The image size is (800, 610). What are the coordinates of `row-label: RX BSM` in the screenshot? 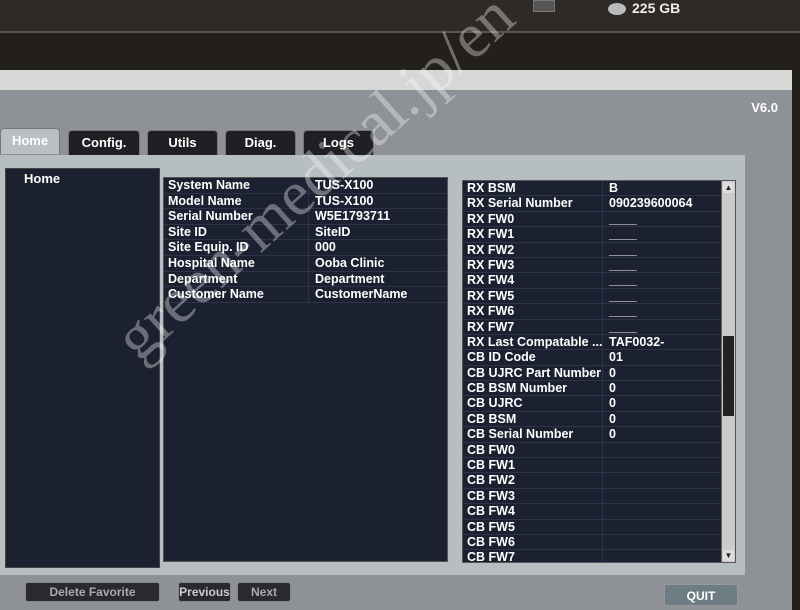 It's located at (533, 188).